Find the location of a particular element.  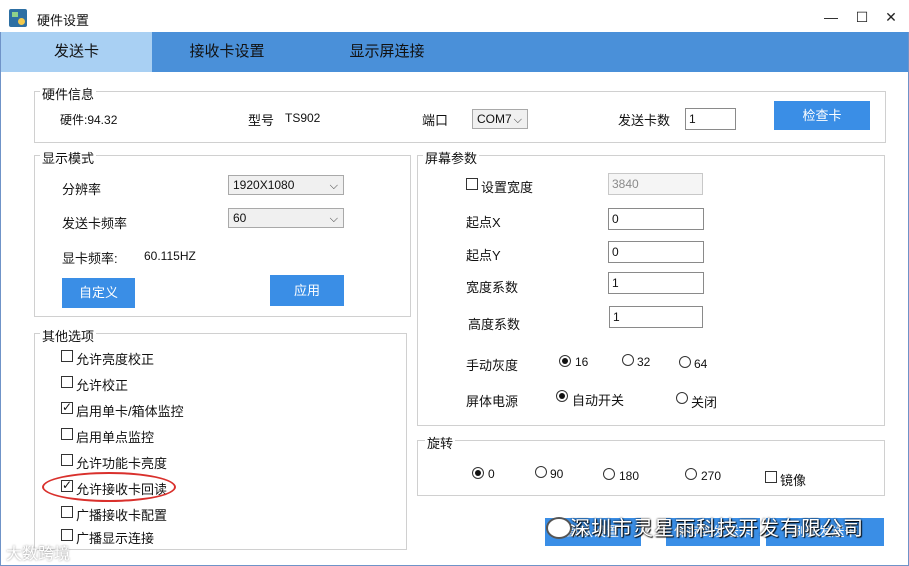

gray-64-radio is located at coordinates (685, 362).